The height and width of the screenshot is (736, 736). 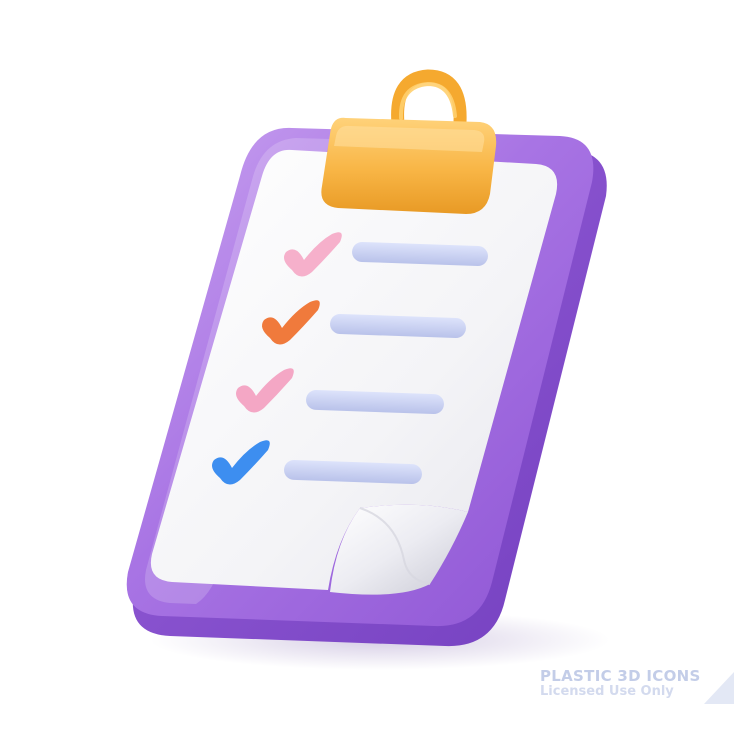 What do you see at coordinates (620, 676) in the screenshot?
I see `watermark-title: PLASTIC 3D ICONS` at bounding box center [620, 676].